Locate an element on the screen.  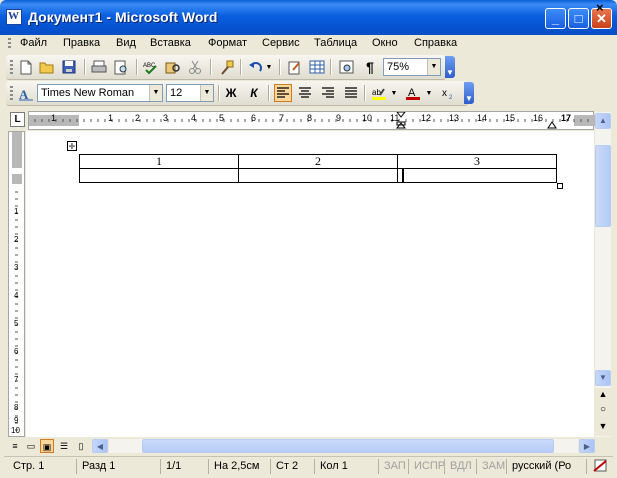
table-resize-handle is located at coordinates (560, 186).